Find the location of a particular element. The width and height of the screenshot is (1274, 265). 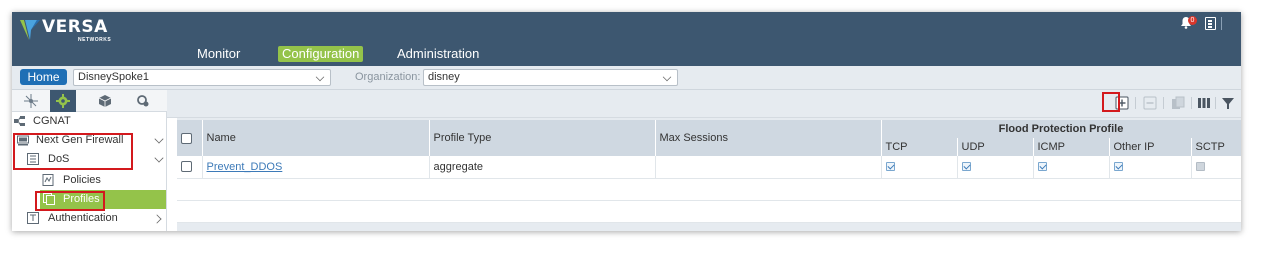

column-header-icmp: ICMP is located at coordinates (1071, 147).